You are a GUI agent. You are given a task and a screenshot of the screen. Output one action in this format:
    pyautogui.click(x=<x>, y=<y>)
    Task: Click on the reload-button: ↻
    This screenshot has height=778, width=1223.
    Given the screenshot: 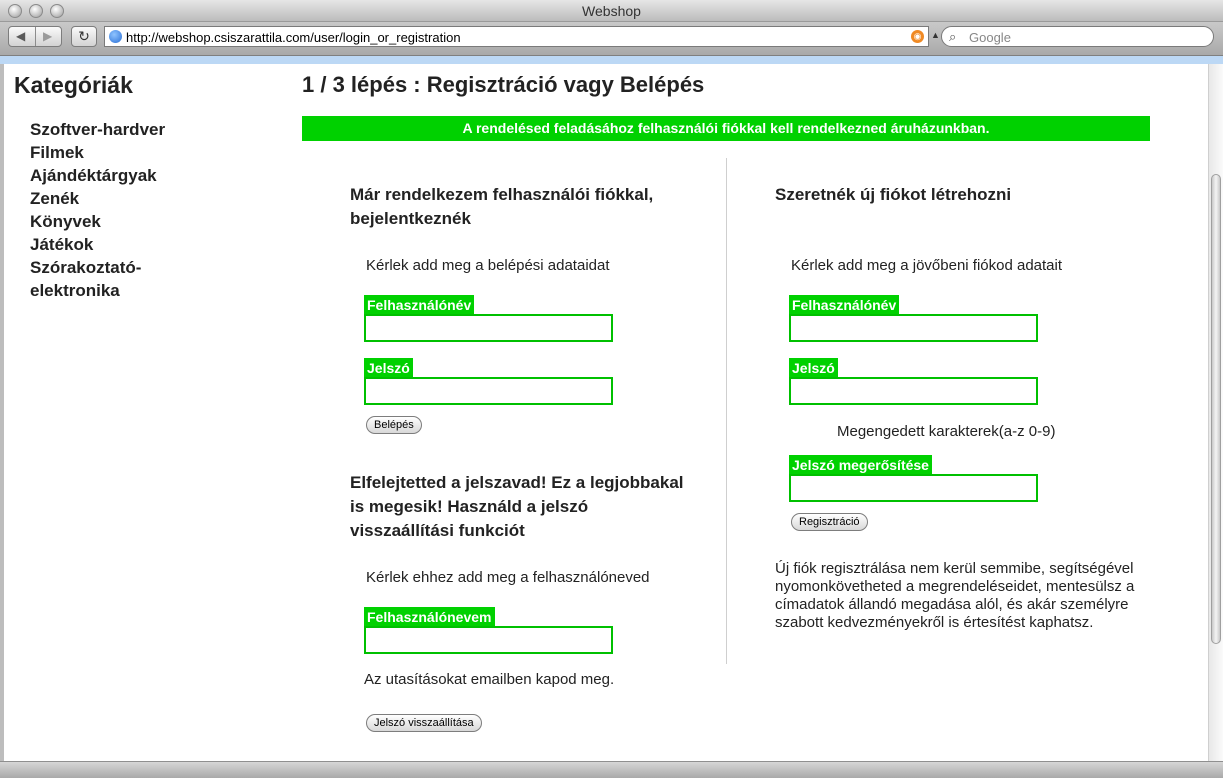 What is the action you would take?
    pyautogui.click(x=84, y=36)
    